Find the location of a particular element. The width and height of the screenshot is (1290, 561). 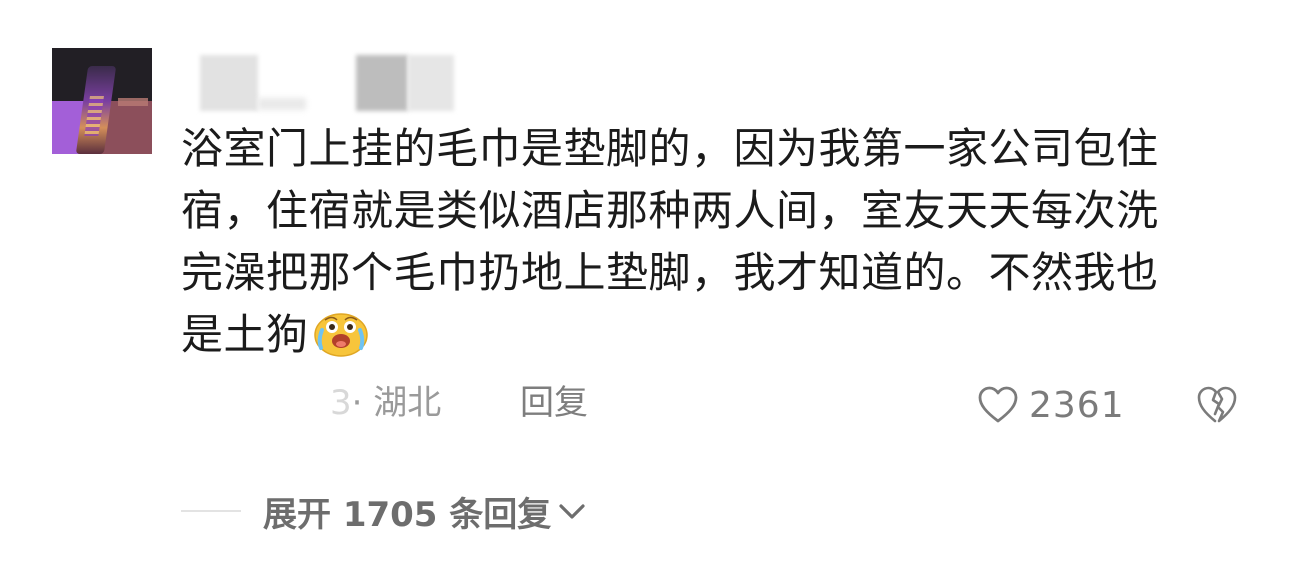

avatar is located at coordinates (102, 101).